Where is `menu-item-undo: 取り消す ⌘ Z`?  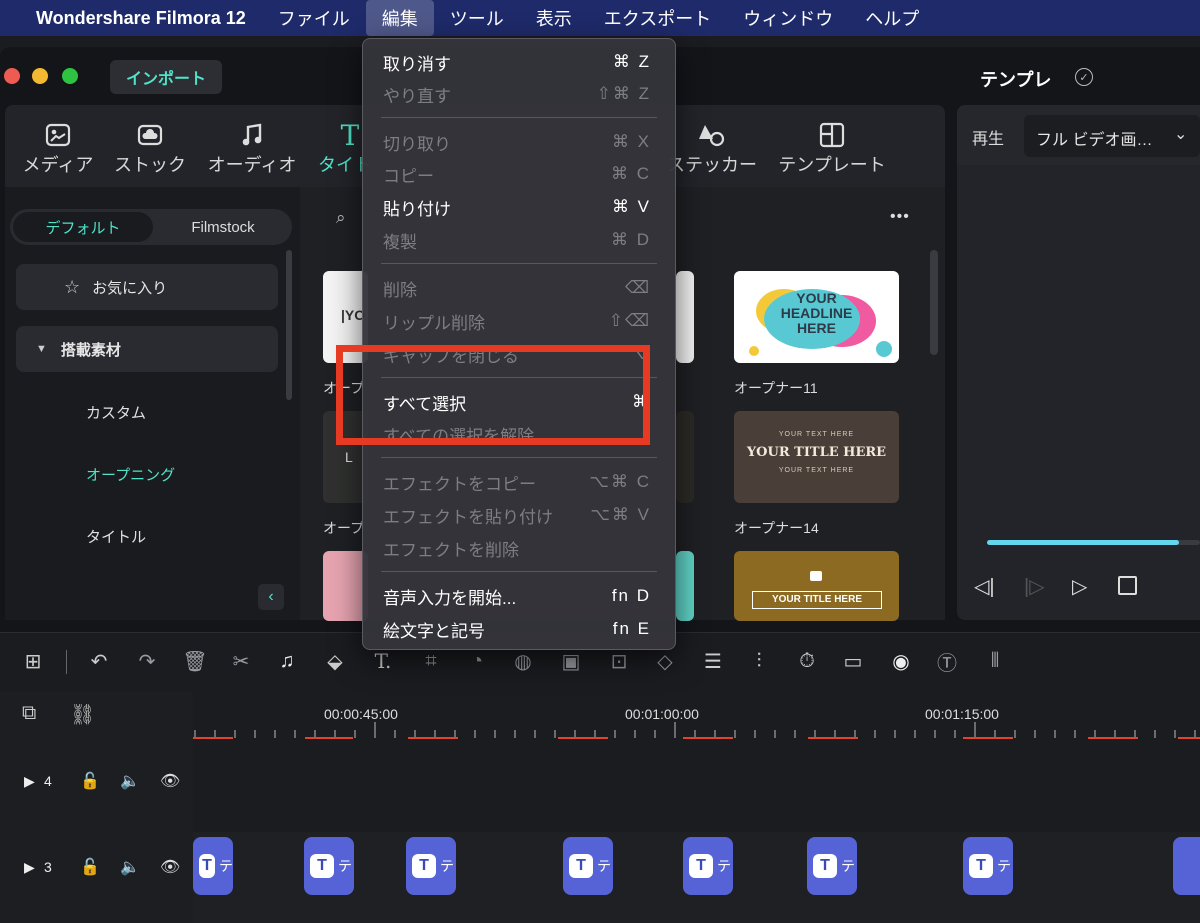 menu-item-undo: 取り消す ⌘ Z is located at coordinates (517, 62).